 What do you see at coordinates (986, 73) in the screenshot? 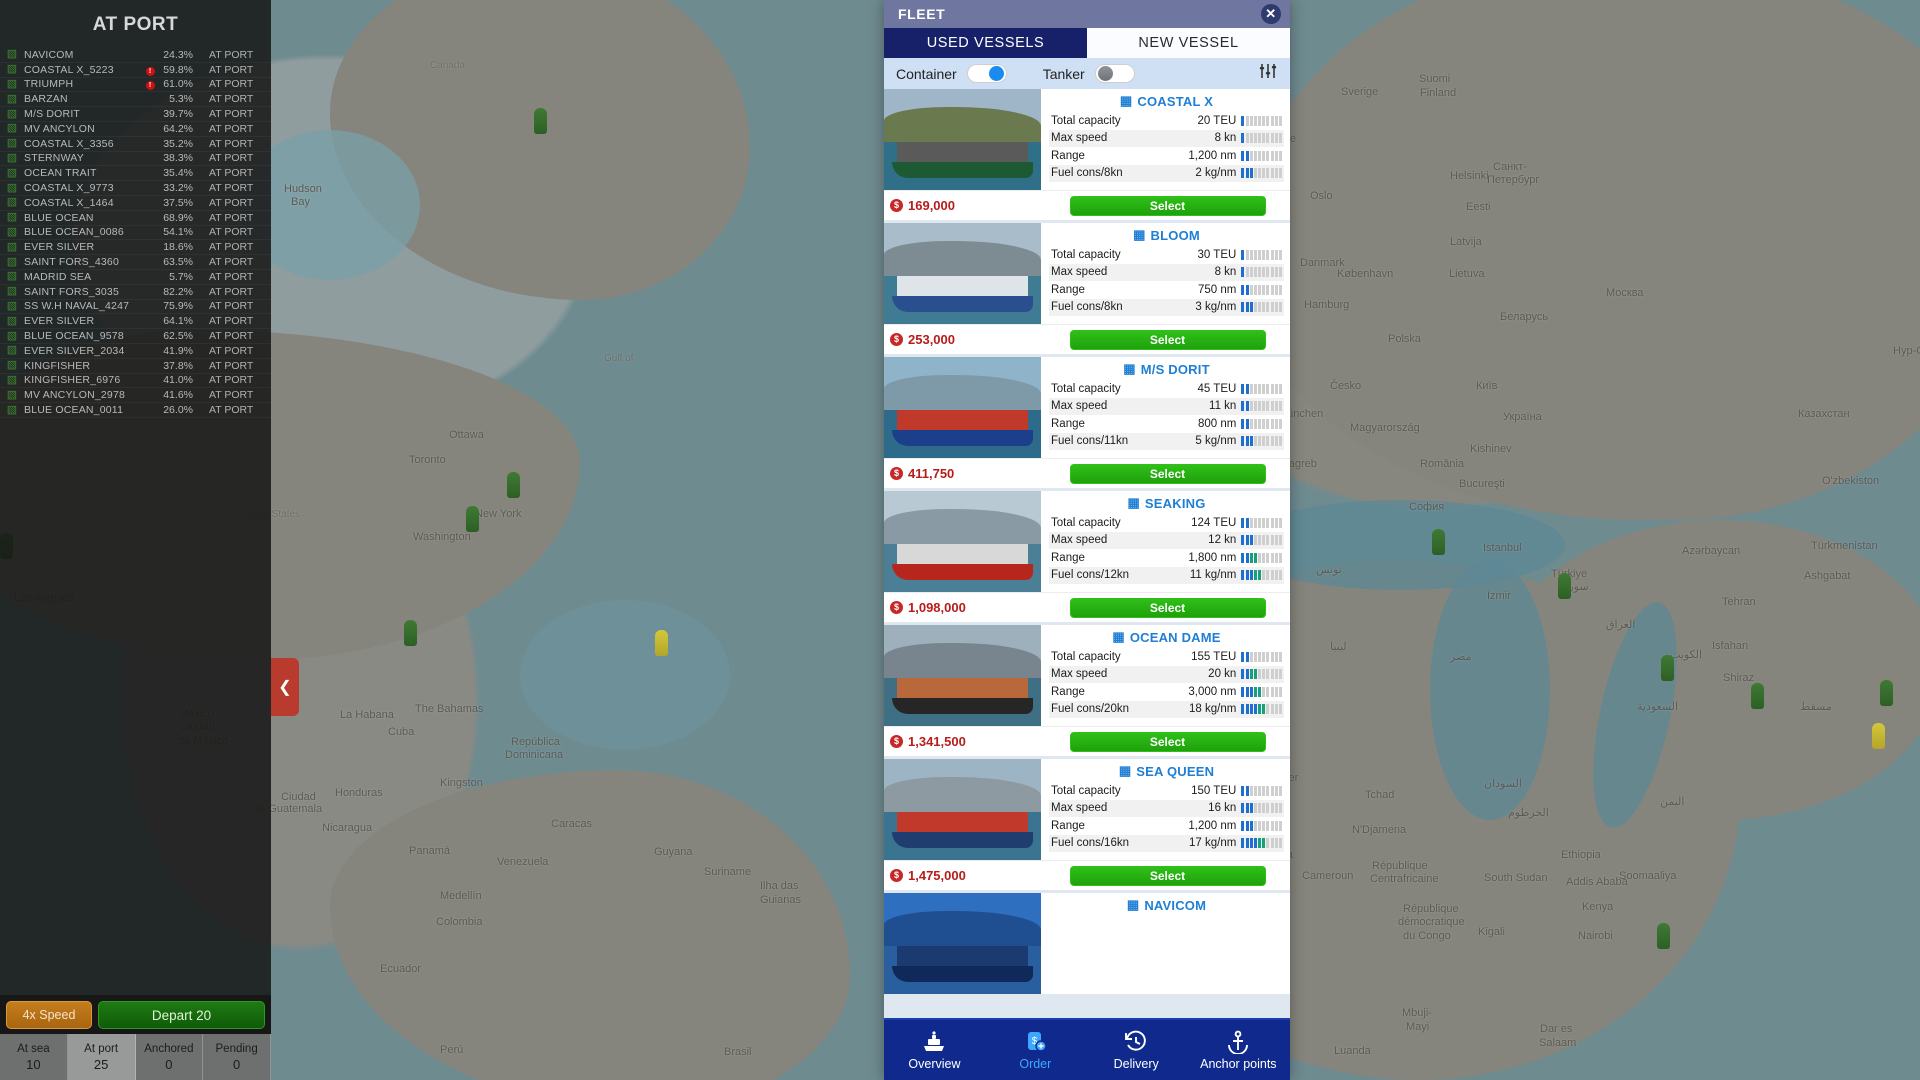
I see `container-toggle` at bounding box center [986, 73].